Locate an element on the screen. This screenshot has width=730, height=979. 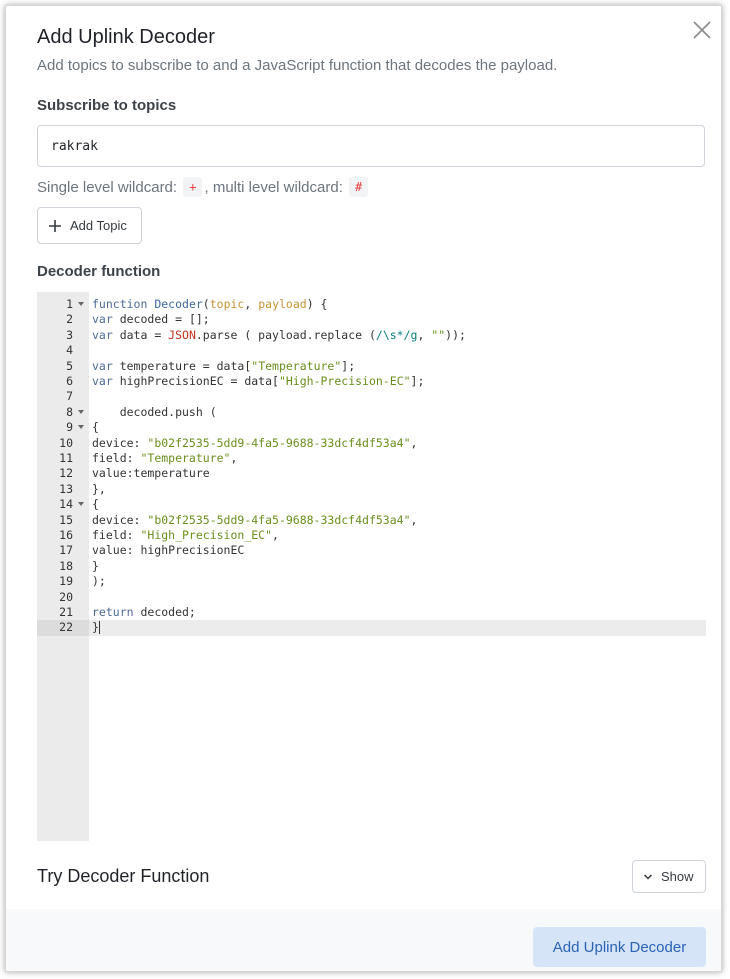
line-number: 5 is located at coordinates (69, 365).